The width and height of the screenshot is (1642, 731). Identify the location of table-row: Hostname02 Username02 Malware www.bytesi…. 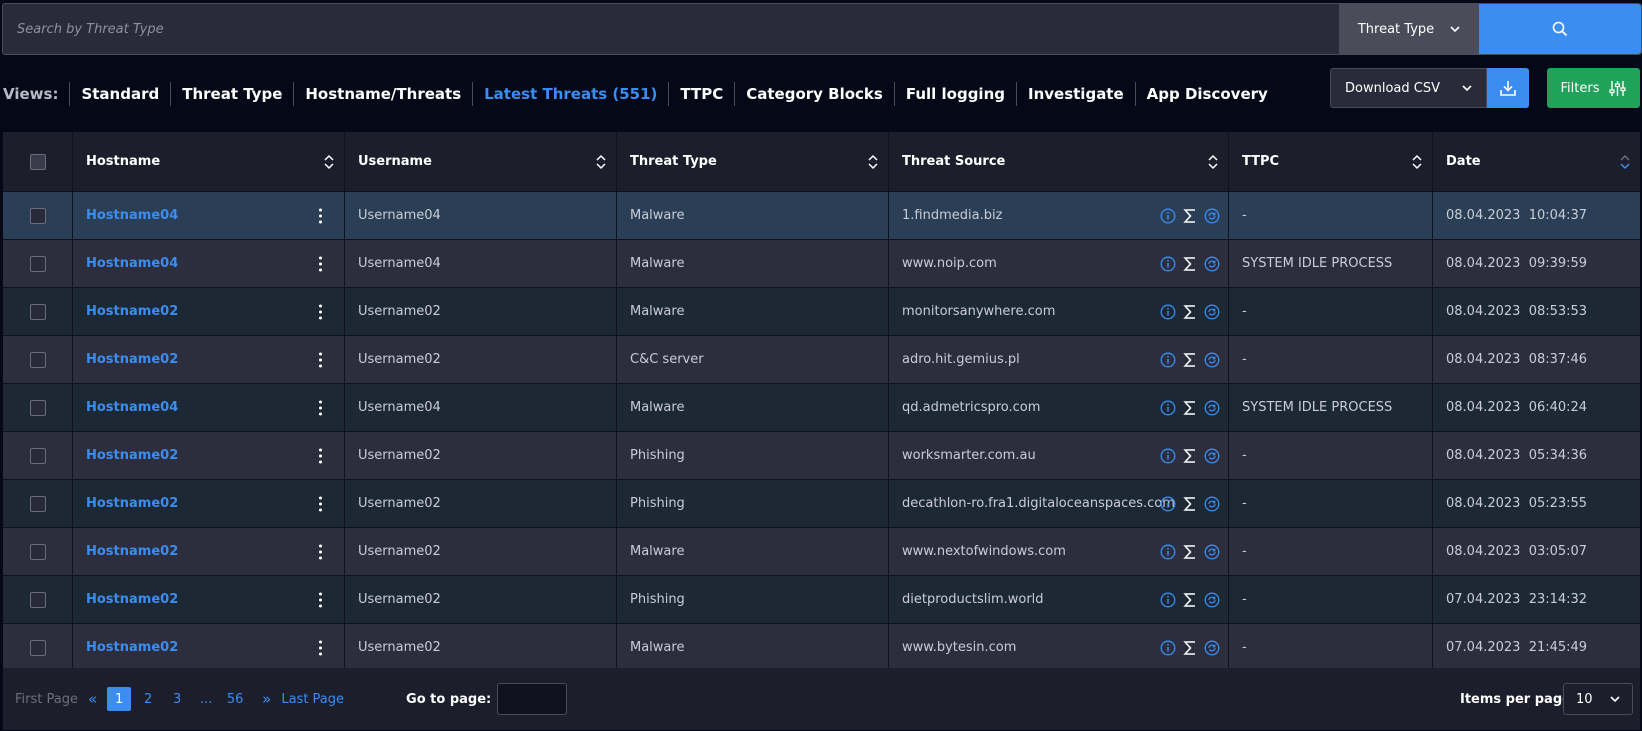
(821, 648).